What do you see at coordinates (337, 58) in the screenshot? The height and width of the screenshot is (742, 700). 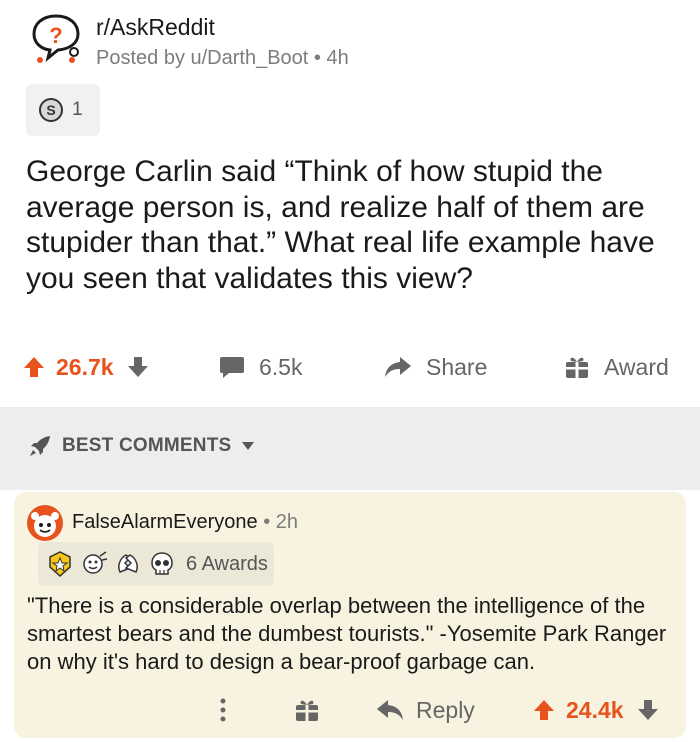 I see `post-age: 4h` at bounding box center [337, 58].